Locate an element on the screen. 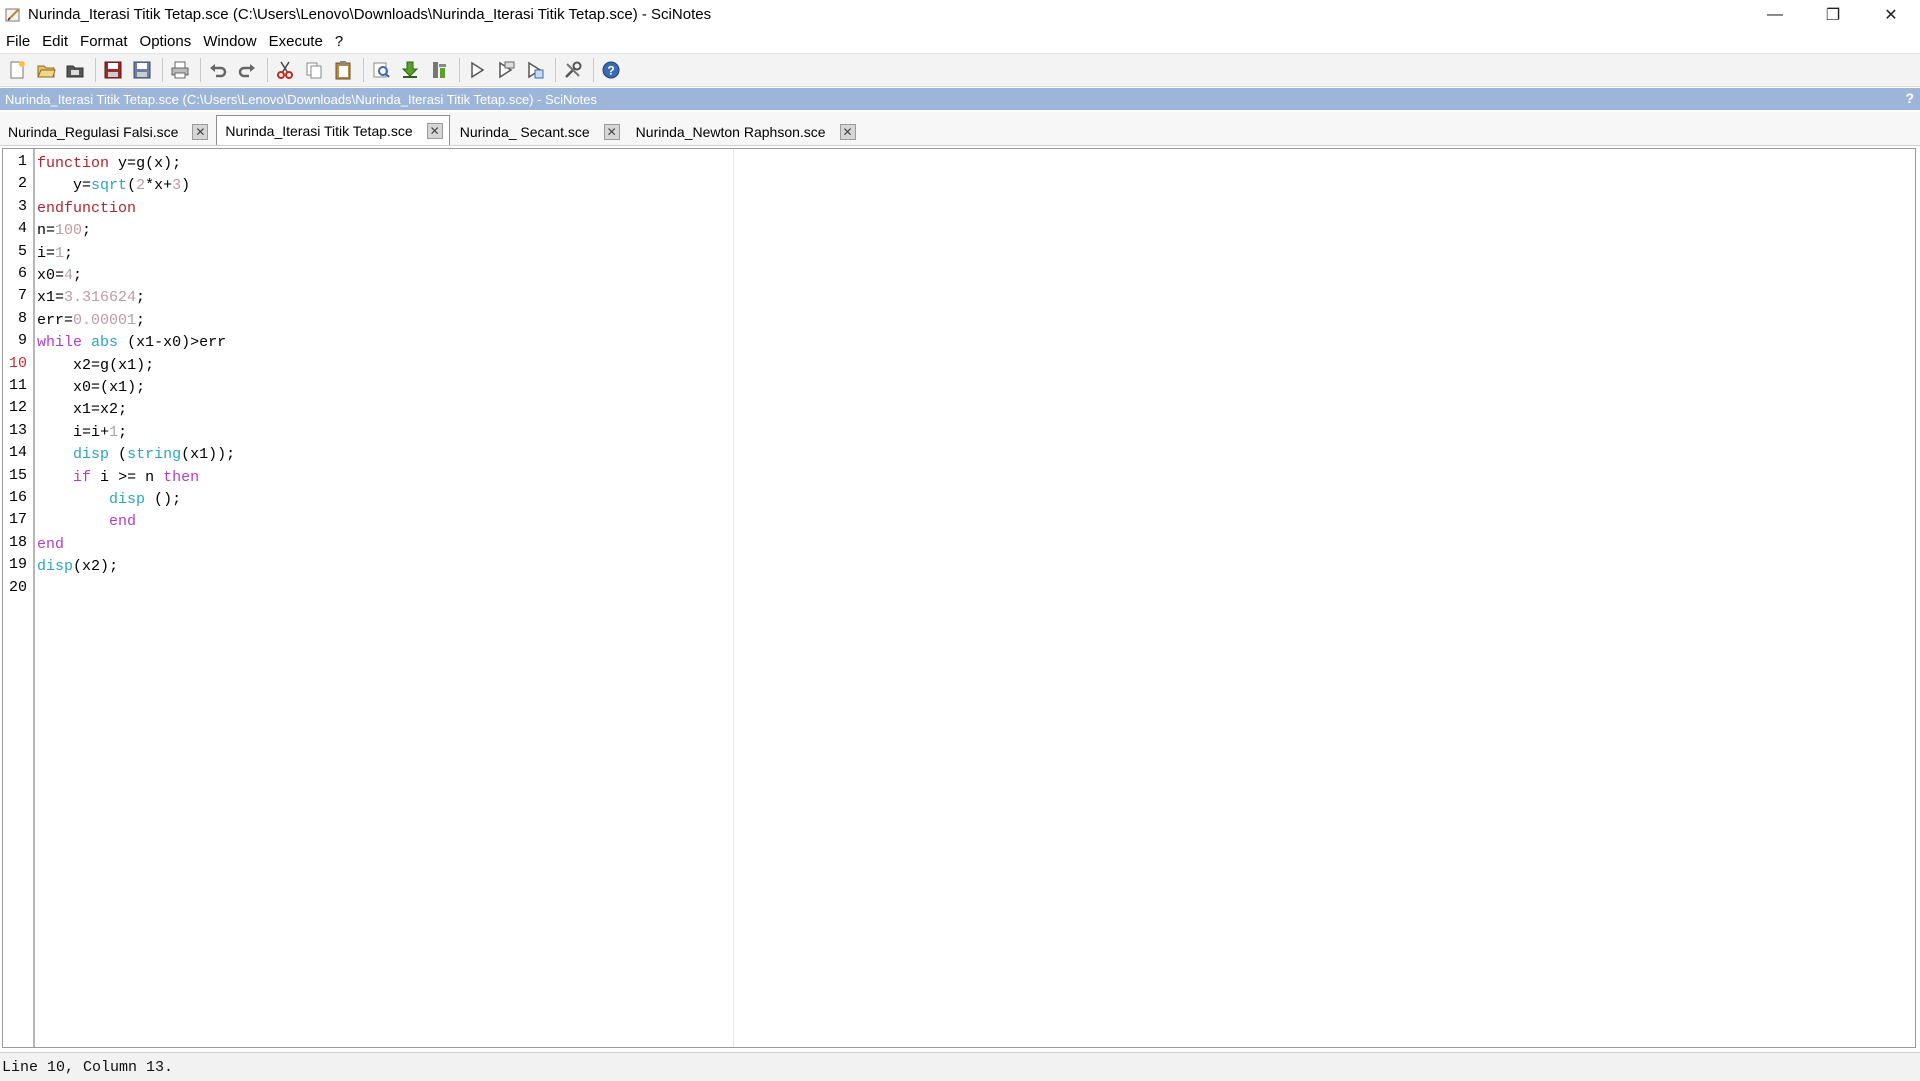 Image resolution: width=1920 pixels, height=1081 pixels. new-file-icon is located at coordinates (17, 70).